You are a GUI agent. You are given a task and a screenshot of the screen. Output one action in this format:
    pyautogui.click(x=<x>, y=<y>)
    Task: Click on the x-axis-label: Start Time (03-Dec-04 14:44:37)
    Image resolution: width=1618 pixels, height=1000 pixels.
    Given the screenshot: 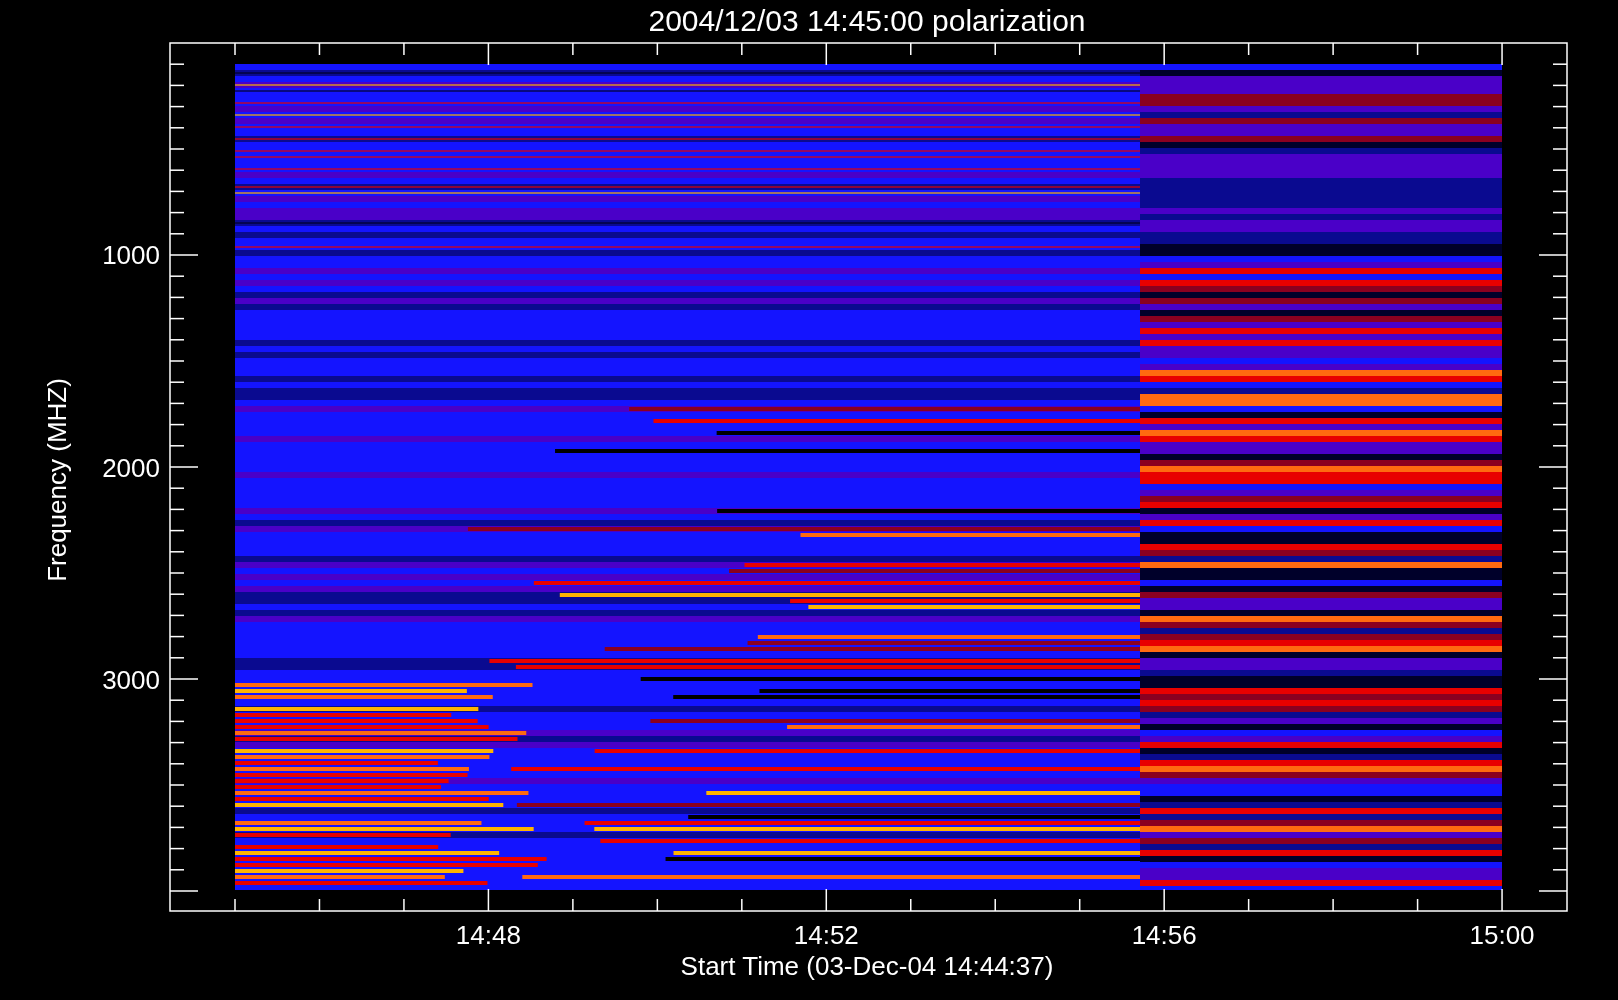 What is the action you would take?
    pyautogui.click(x=867, y=966)
    